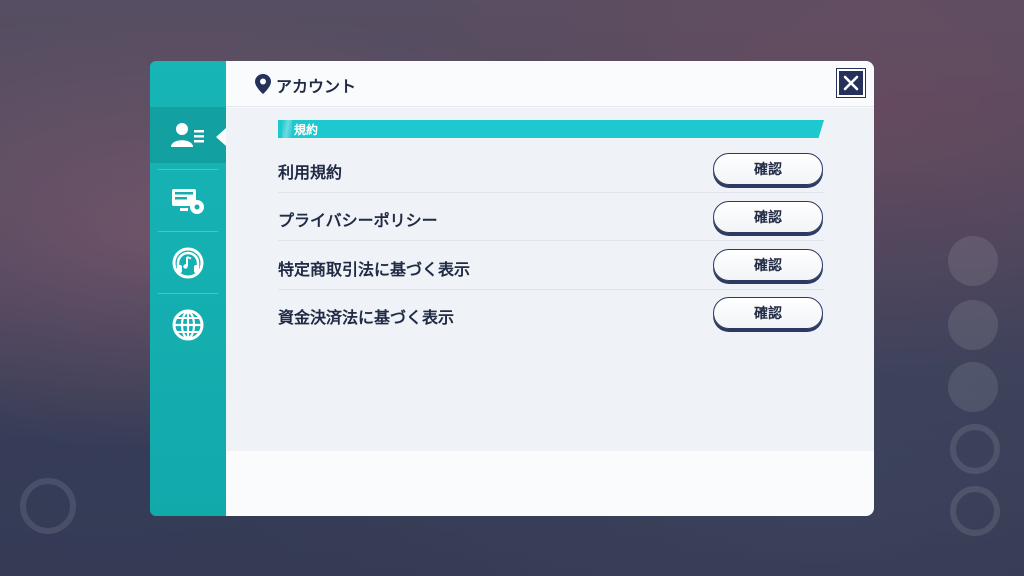 The width and height of the screenshot is (1024, 576). Describe the element at coordinates (768, 265) in the screenshot. I see `commercial-transactions-confirm-button: 確認` at that location.